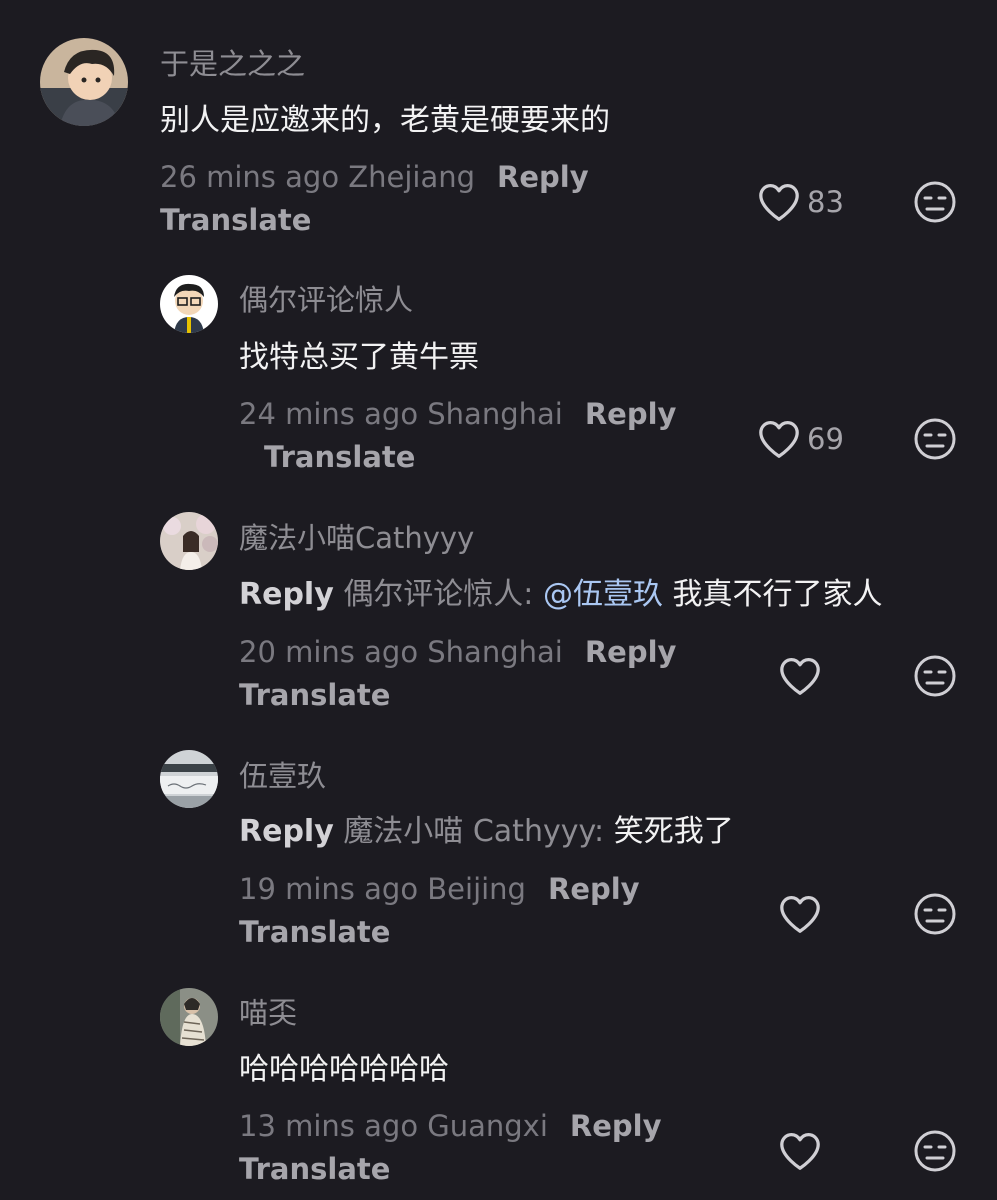 This screenshot has width=997, height=1200. Describe the element at coordinates (232, 64) in the screenshot. I see `username: 于是之之之` at that location.